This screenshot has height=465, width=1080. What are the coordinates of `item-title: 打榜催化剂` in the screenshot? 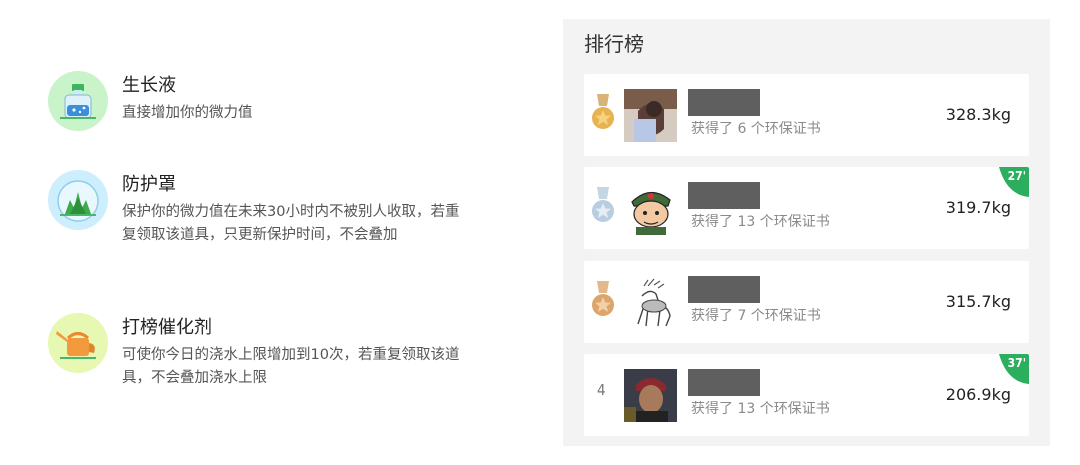 It's located at (167, 327).